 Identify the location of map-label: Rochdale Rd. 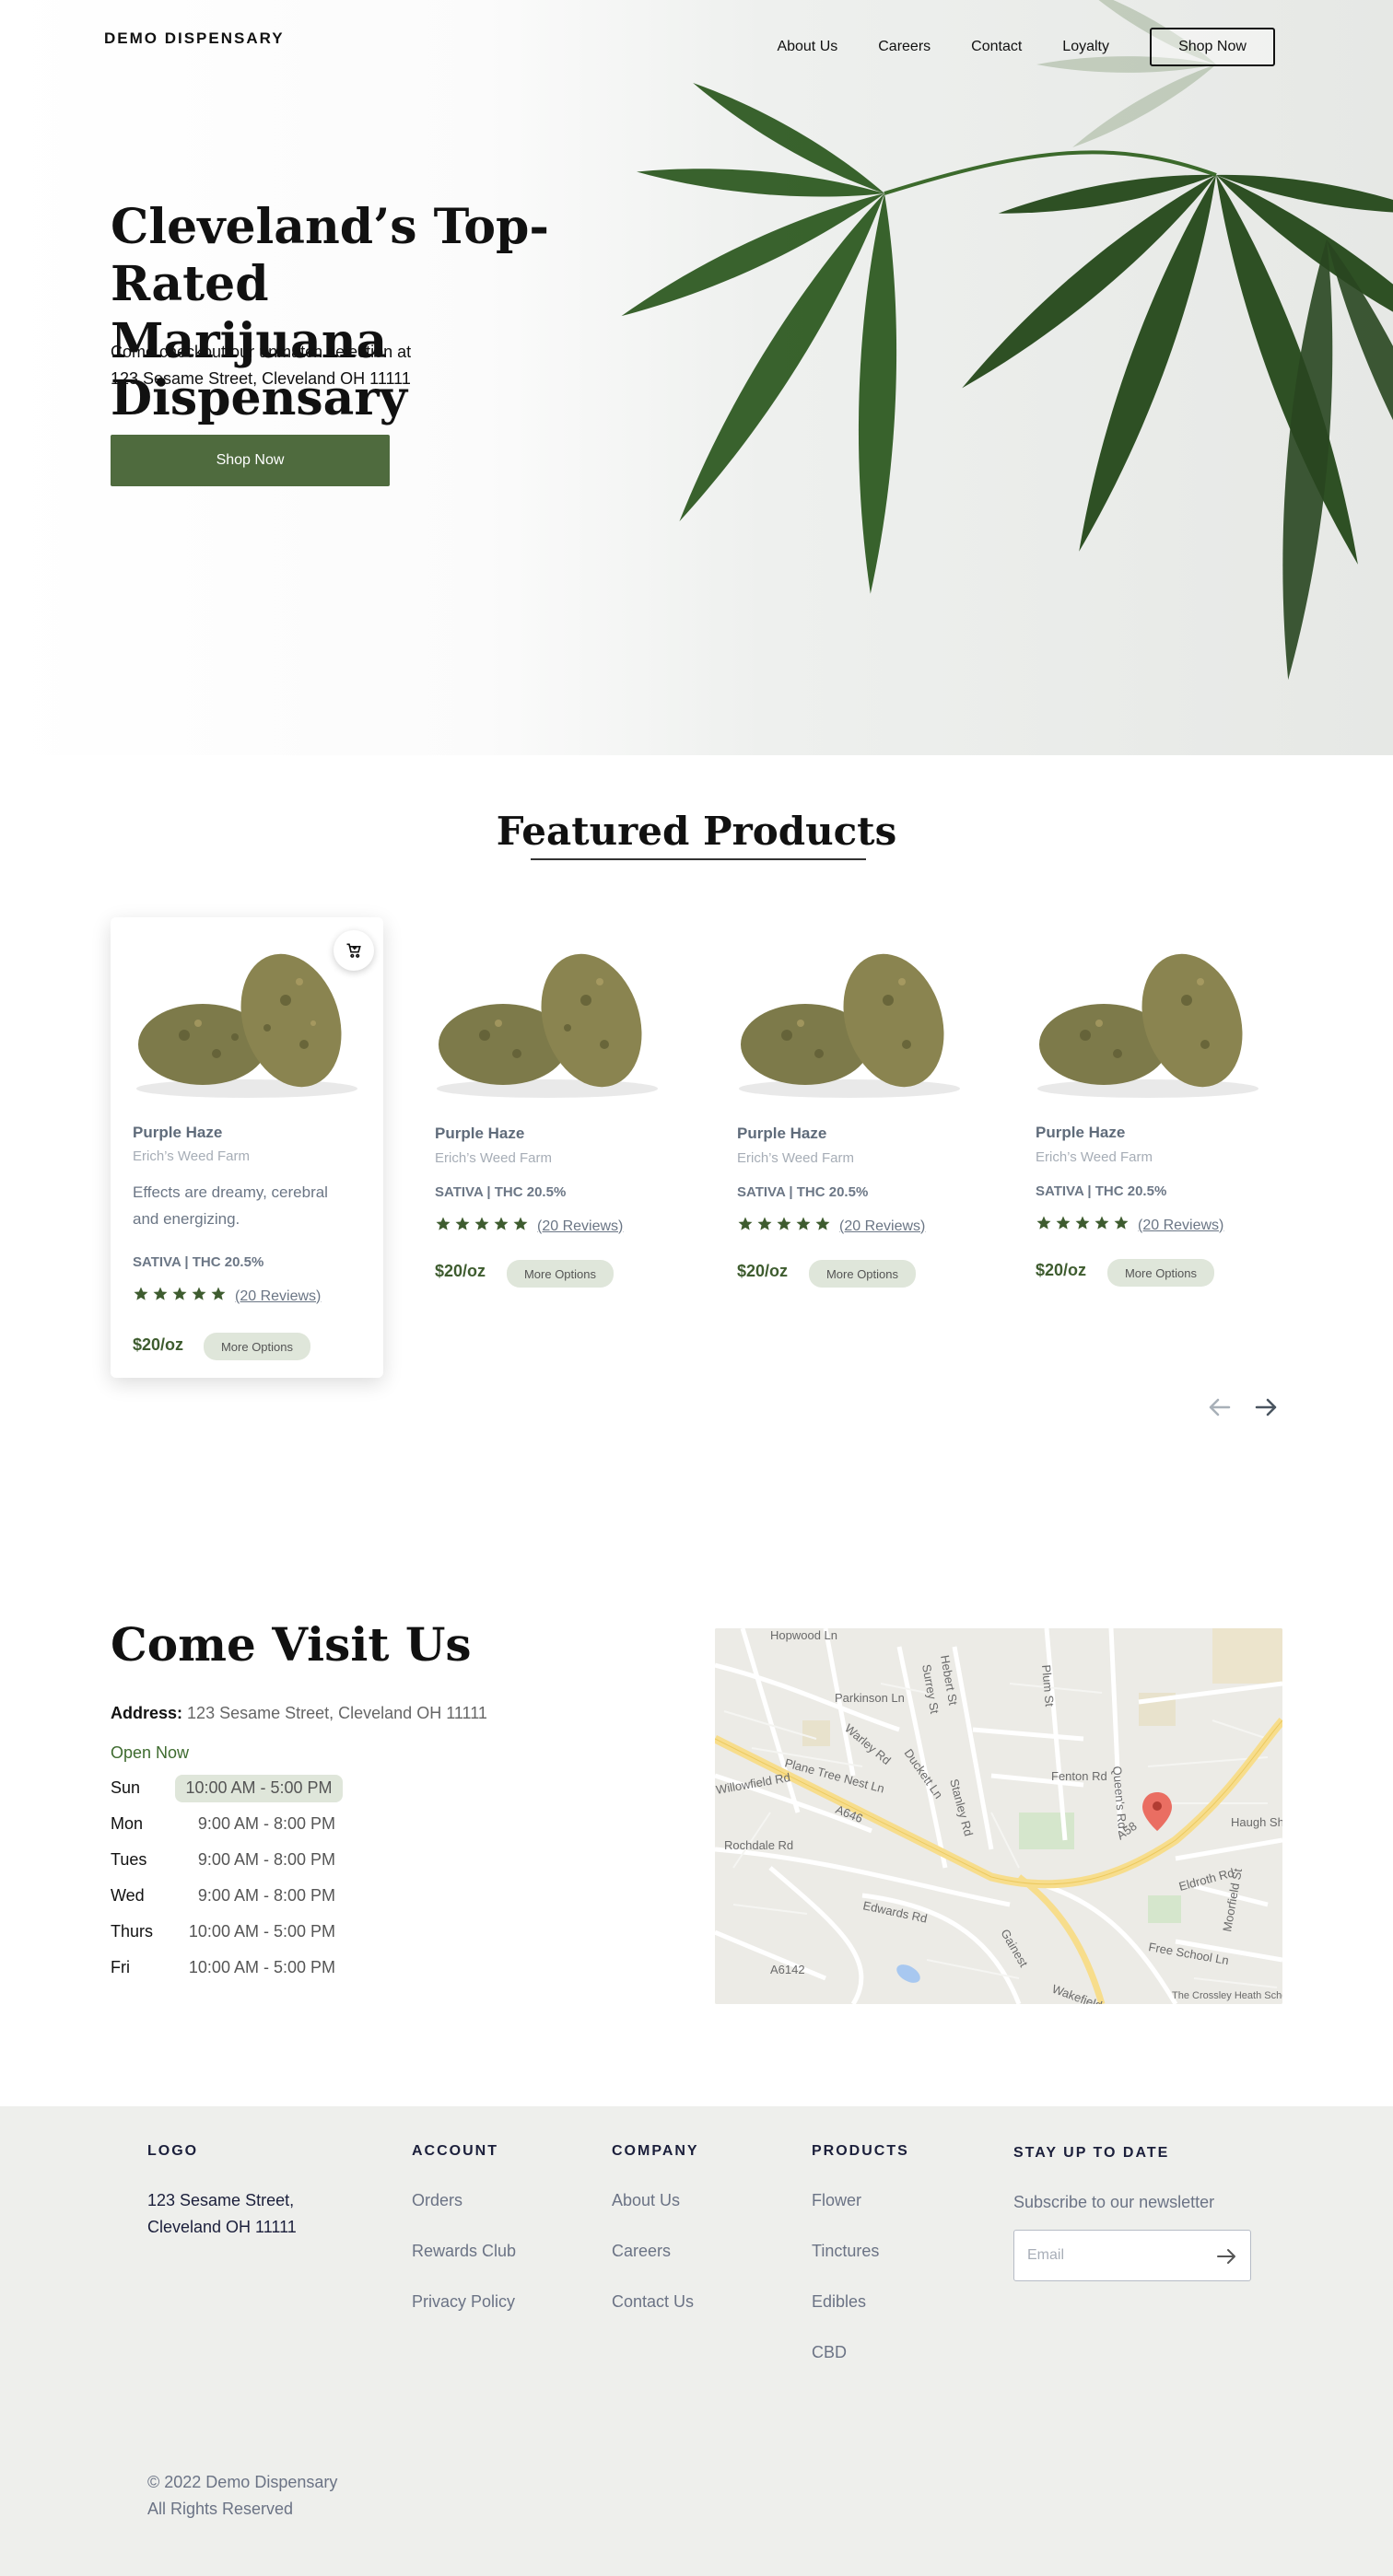
(758, 1845).